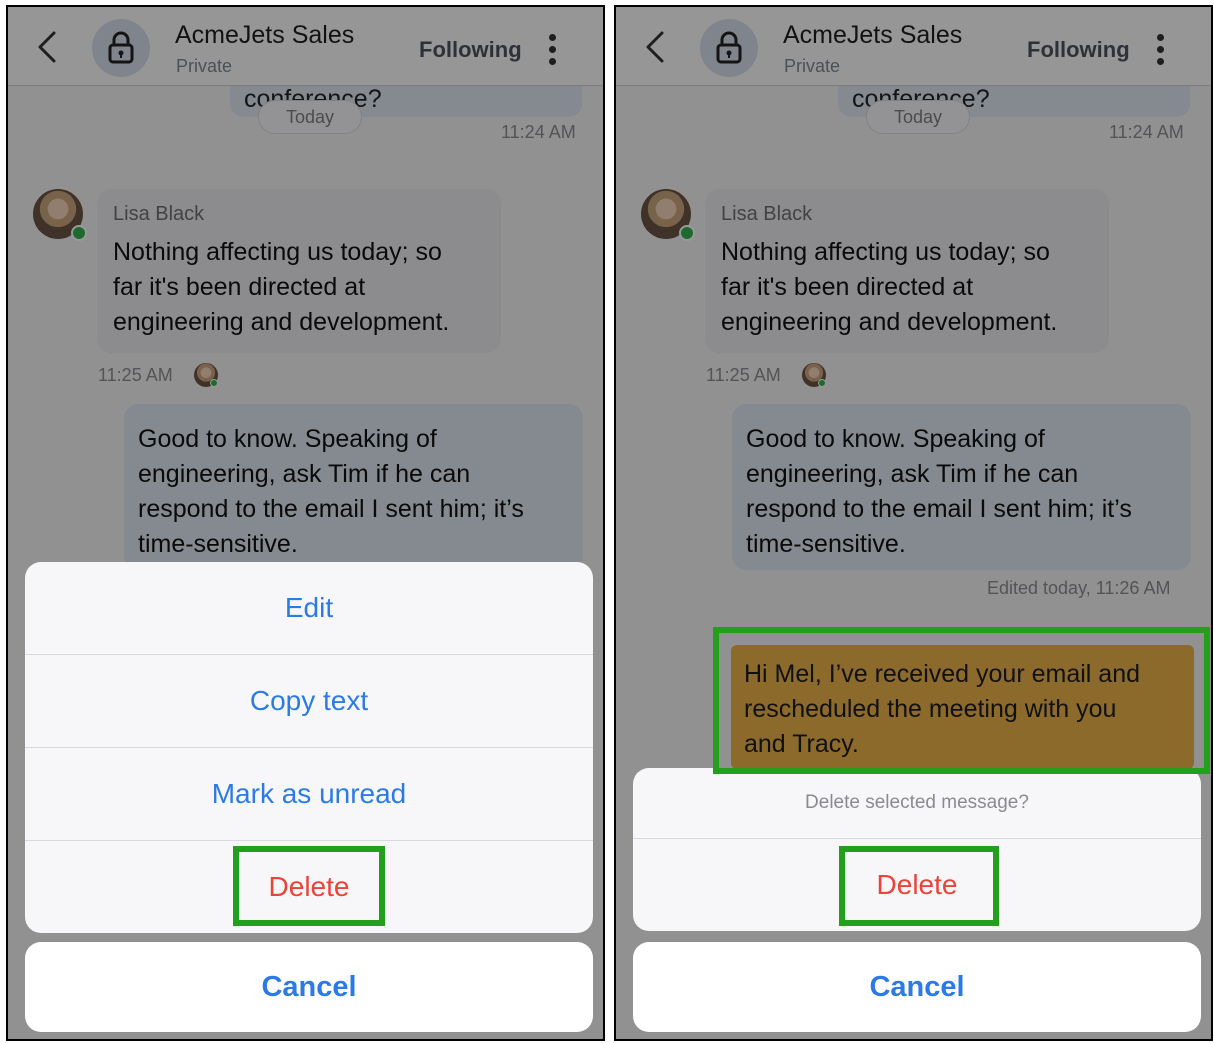  Describe the element at coordinates (917, 803) in the screenshot. I see `delete-prompt: Delete selected message?` at that location.